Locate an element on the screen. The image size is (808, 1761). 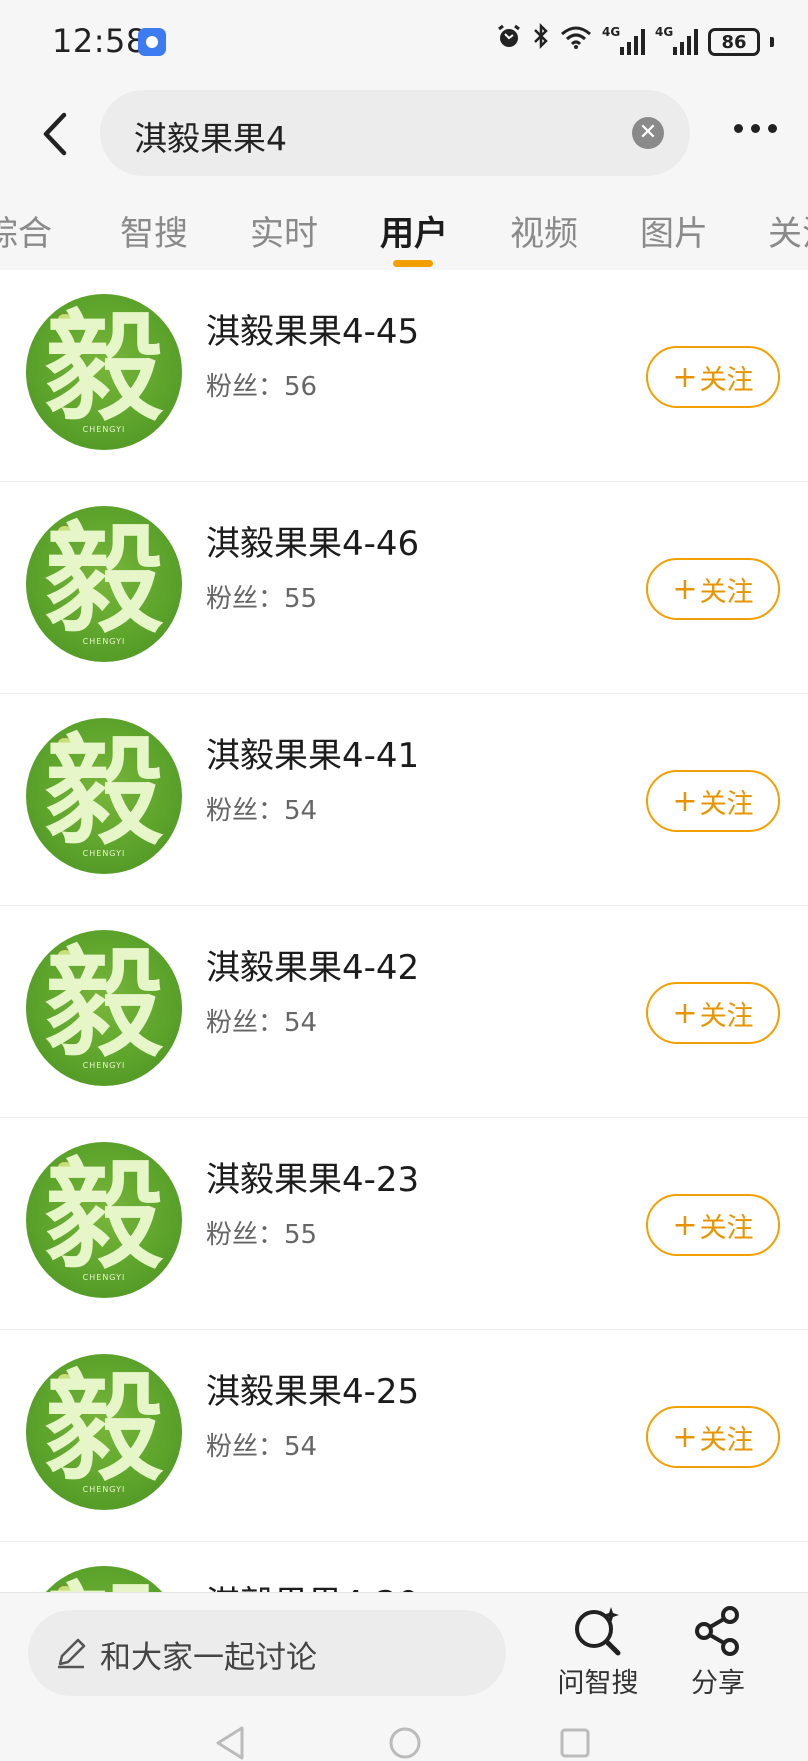
share-icon is located at coordinates (717, 1631).